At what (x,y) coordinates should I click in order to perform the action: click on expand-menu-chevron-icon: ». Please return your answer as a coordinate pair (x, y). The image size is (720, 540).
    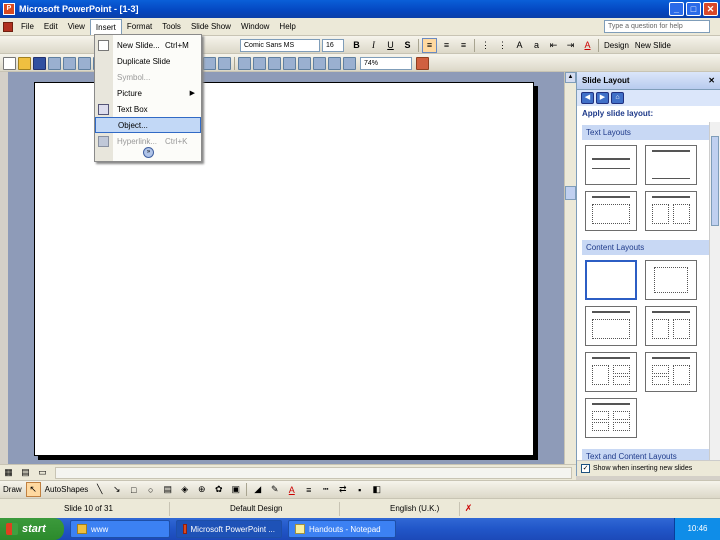
    Looking at the image, I should click on (148, 152).